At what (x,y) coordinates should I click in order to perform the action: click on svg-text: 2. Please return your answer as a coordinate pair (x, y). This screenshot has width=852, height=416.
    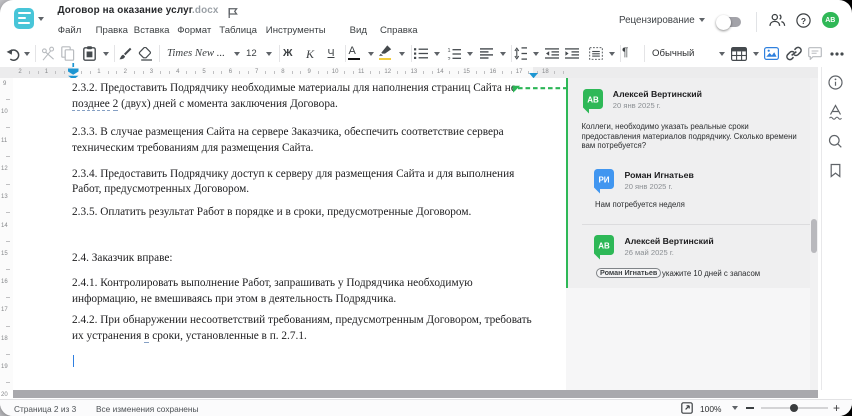
    Looking at the image, I should click on (449, 57).